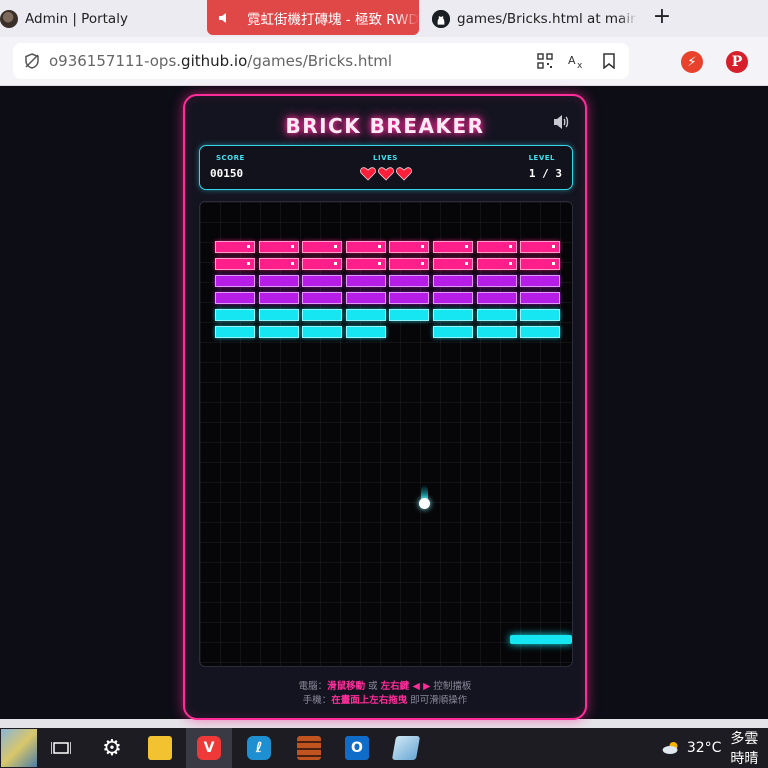  What do you see at coordinates (424, 503) in the screenshot?
I see `ball` at bounding box center [424, 503].